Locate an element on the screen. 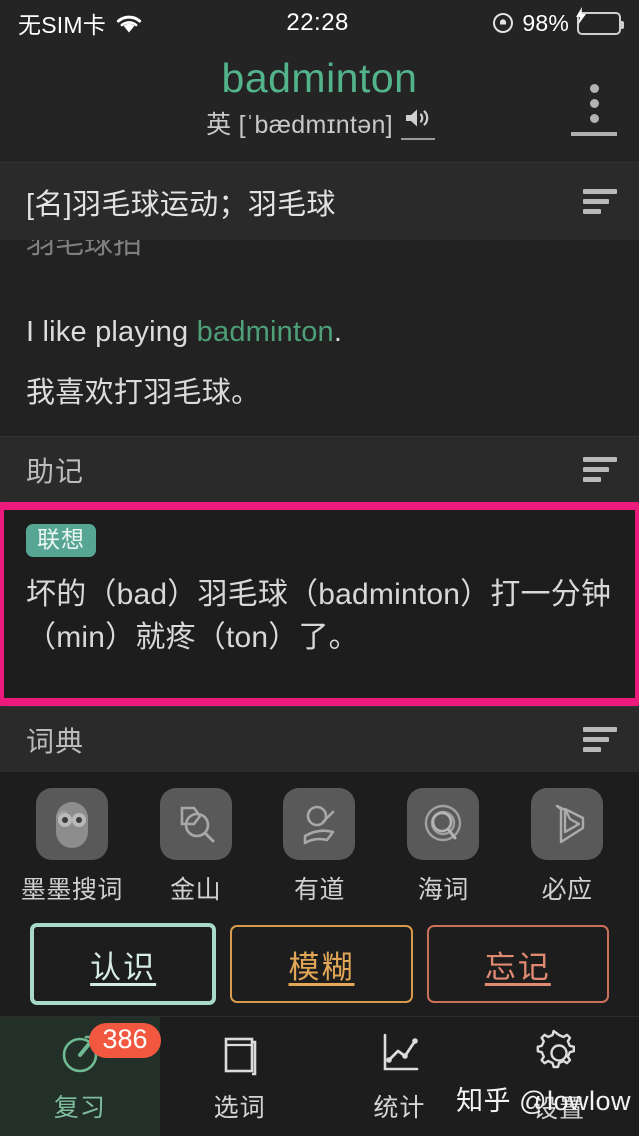 The width and height of the screenshot is (639, 1136). tab-statistics-label: 统计 is located at coordinates (399, 1108).